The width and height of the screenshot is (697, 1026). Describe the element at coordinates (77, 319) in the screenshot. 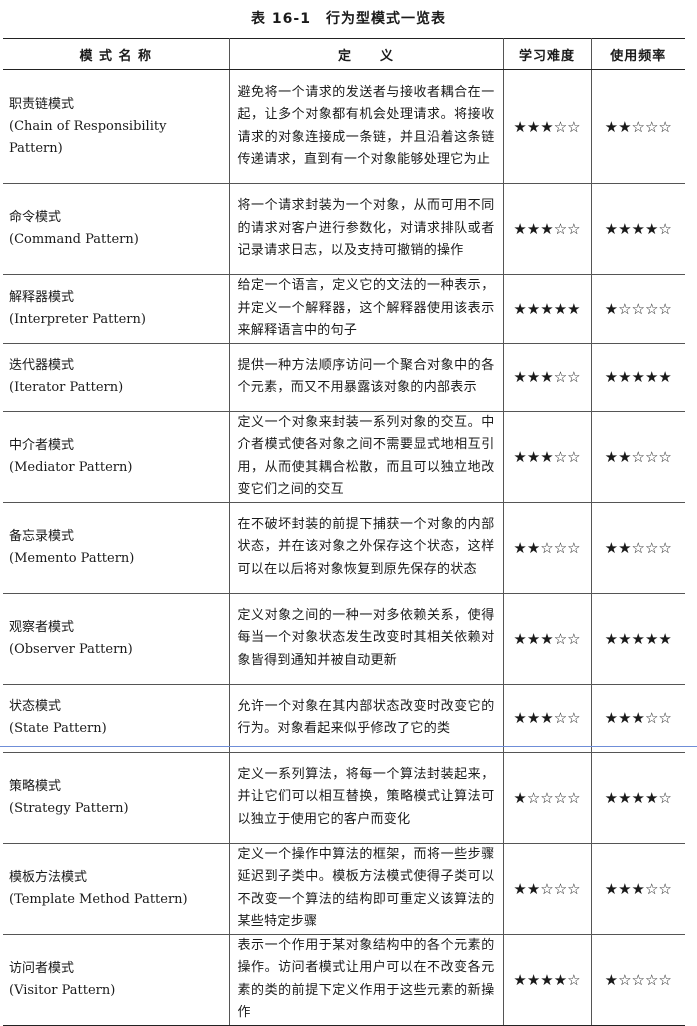

I see `pattern-english-name: (Interpreter Pattern)` at that location.